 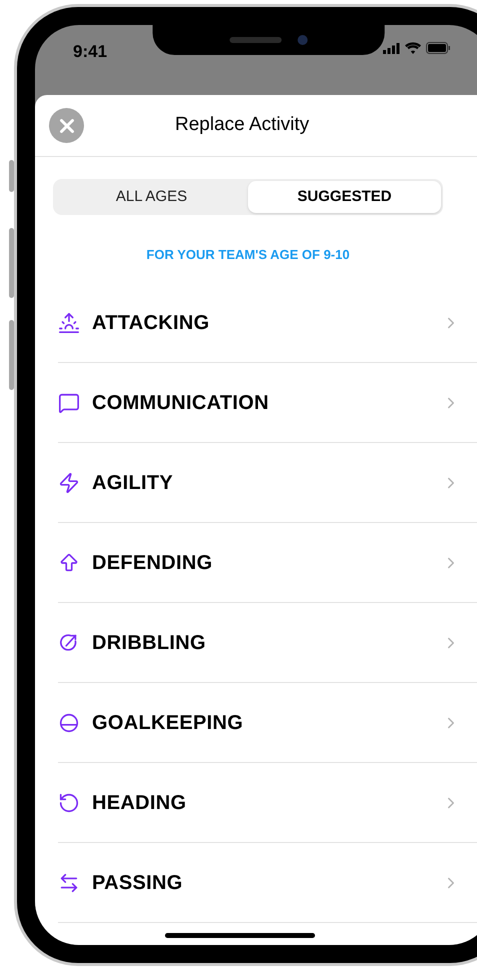 What do you see at coordinates (267, 882) in the screenshot?
I see `activity-row: PASSING` at bounding box center [267, 882].